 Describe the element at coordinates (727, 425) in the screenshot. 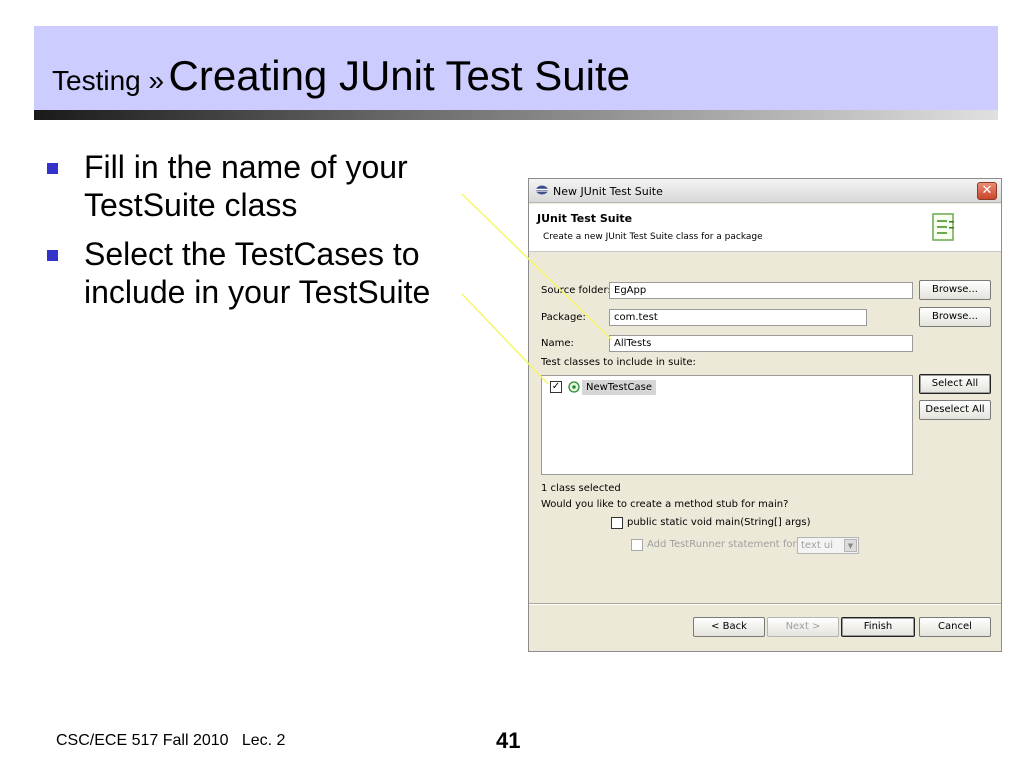

I see `test-classes-list: ✓ NewTestCase` at that location.